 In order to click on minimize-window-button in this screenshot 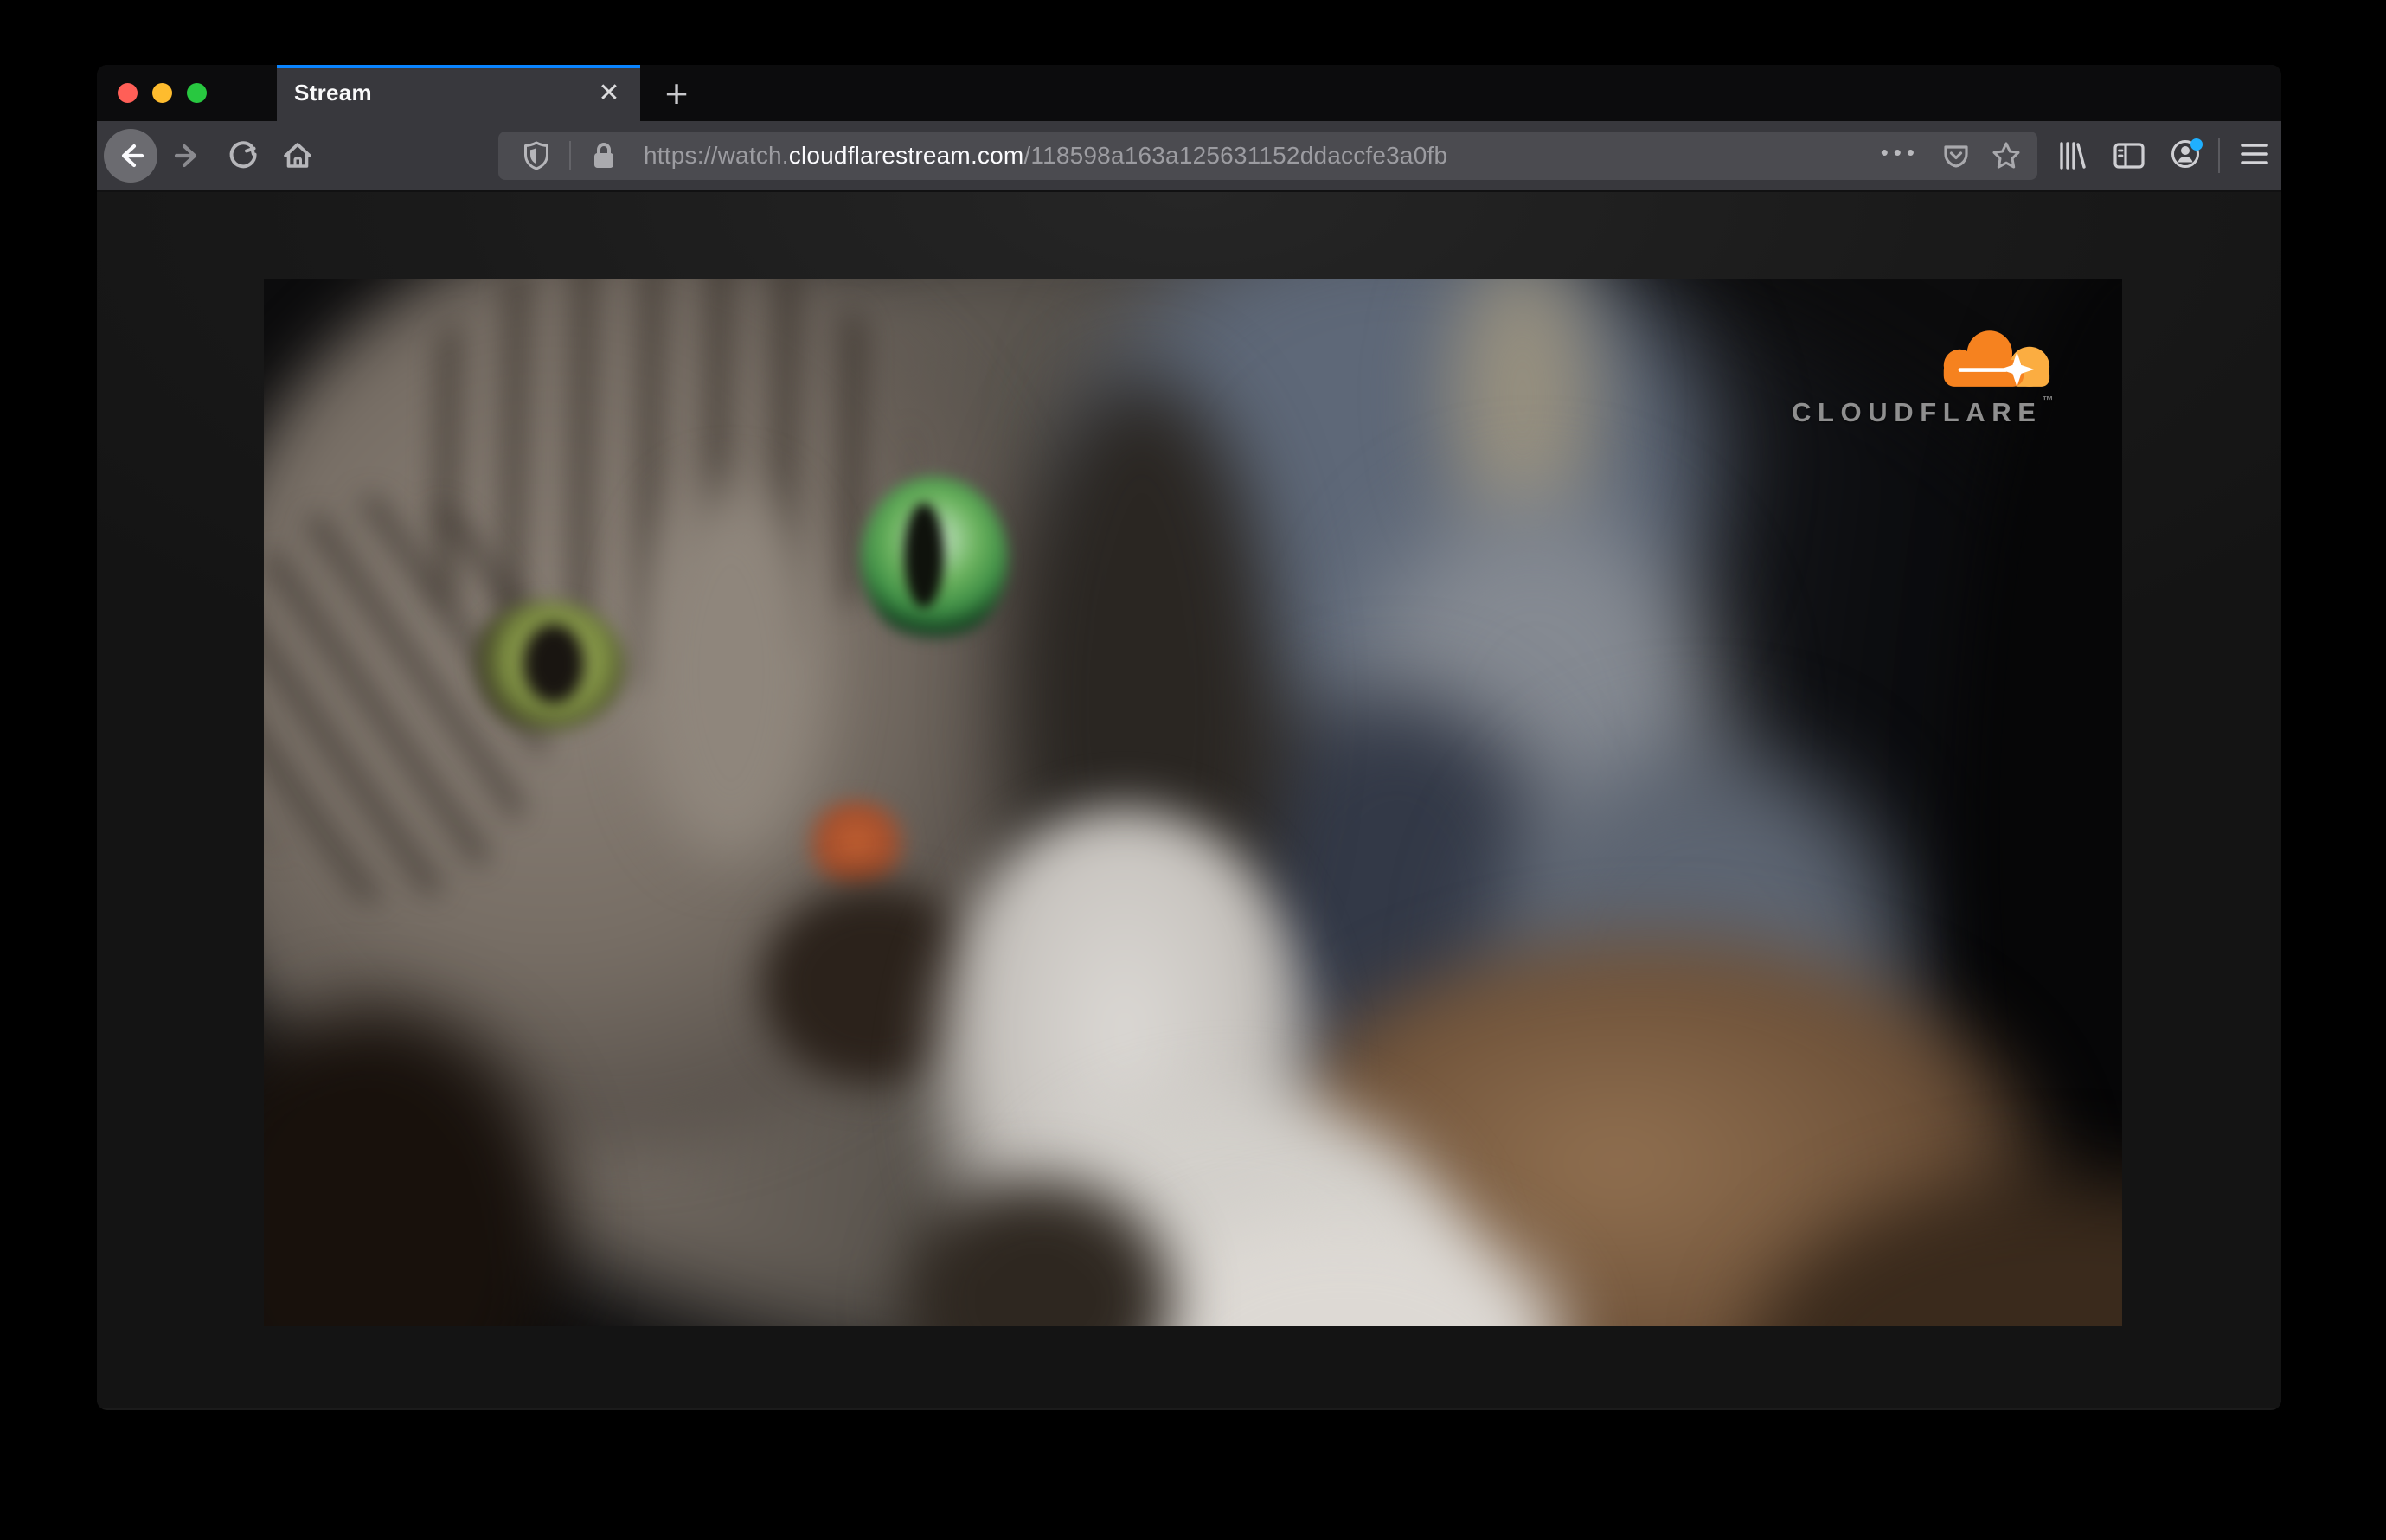, I will do `click(162, 93)`.